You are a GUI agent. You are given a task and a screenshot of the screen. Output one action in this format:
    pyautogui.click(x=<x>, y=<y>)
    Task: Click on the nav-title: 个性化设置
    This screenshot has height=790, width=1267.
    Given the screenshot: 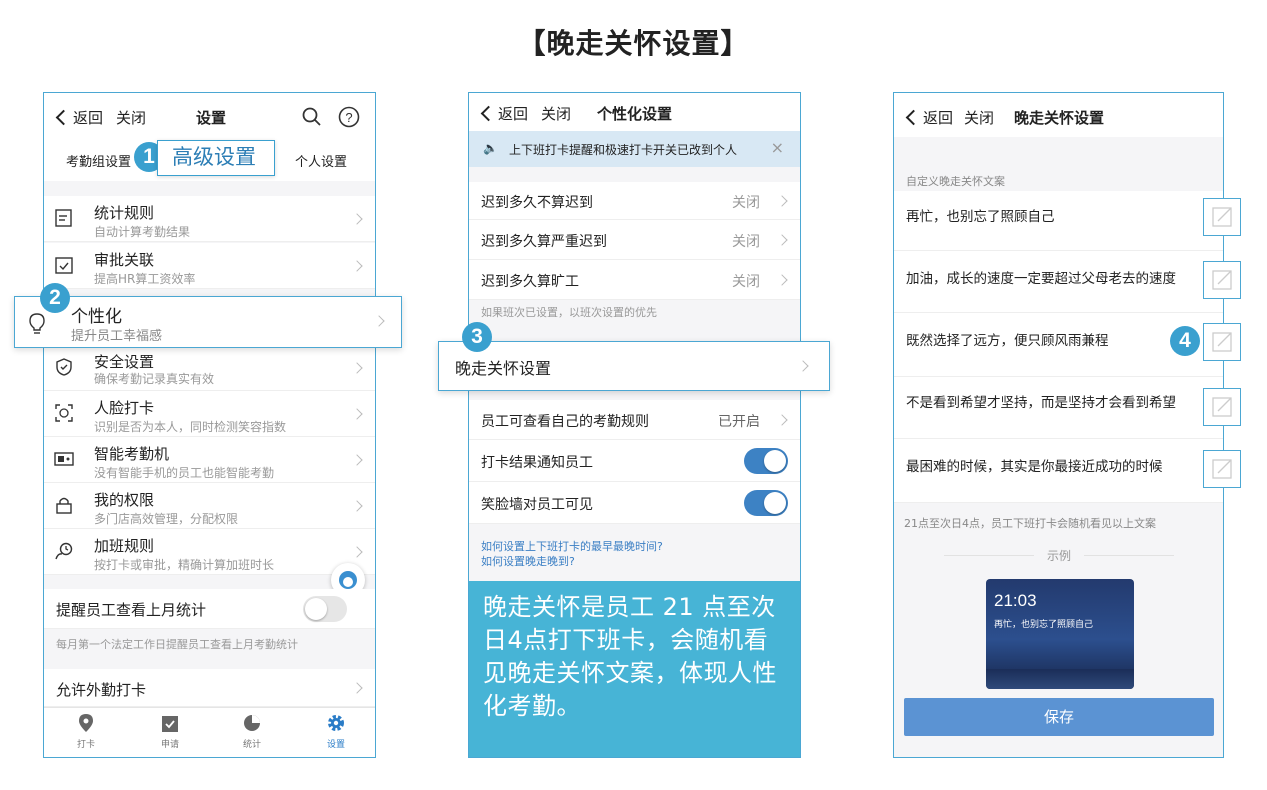 What is the action you would take?
    pyautogui.click(x=635, y=114)
    